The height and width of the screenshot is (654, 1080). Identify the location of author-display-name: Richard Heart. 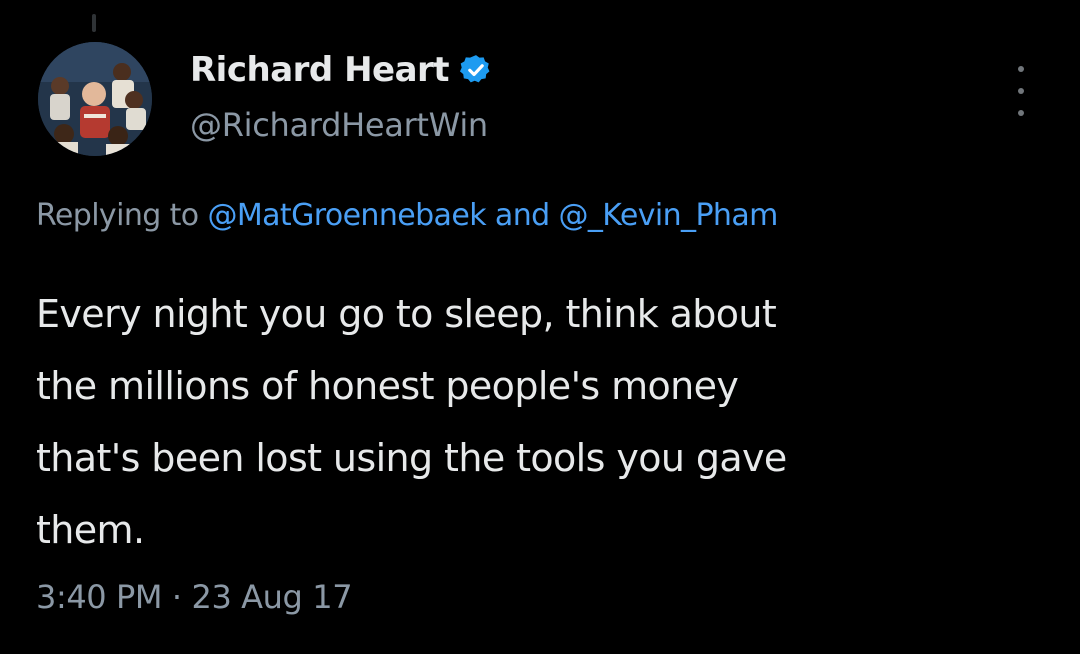
(320, 70).